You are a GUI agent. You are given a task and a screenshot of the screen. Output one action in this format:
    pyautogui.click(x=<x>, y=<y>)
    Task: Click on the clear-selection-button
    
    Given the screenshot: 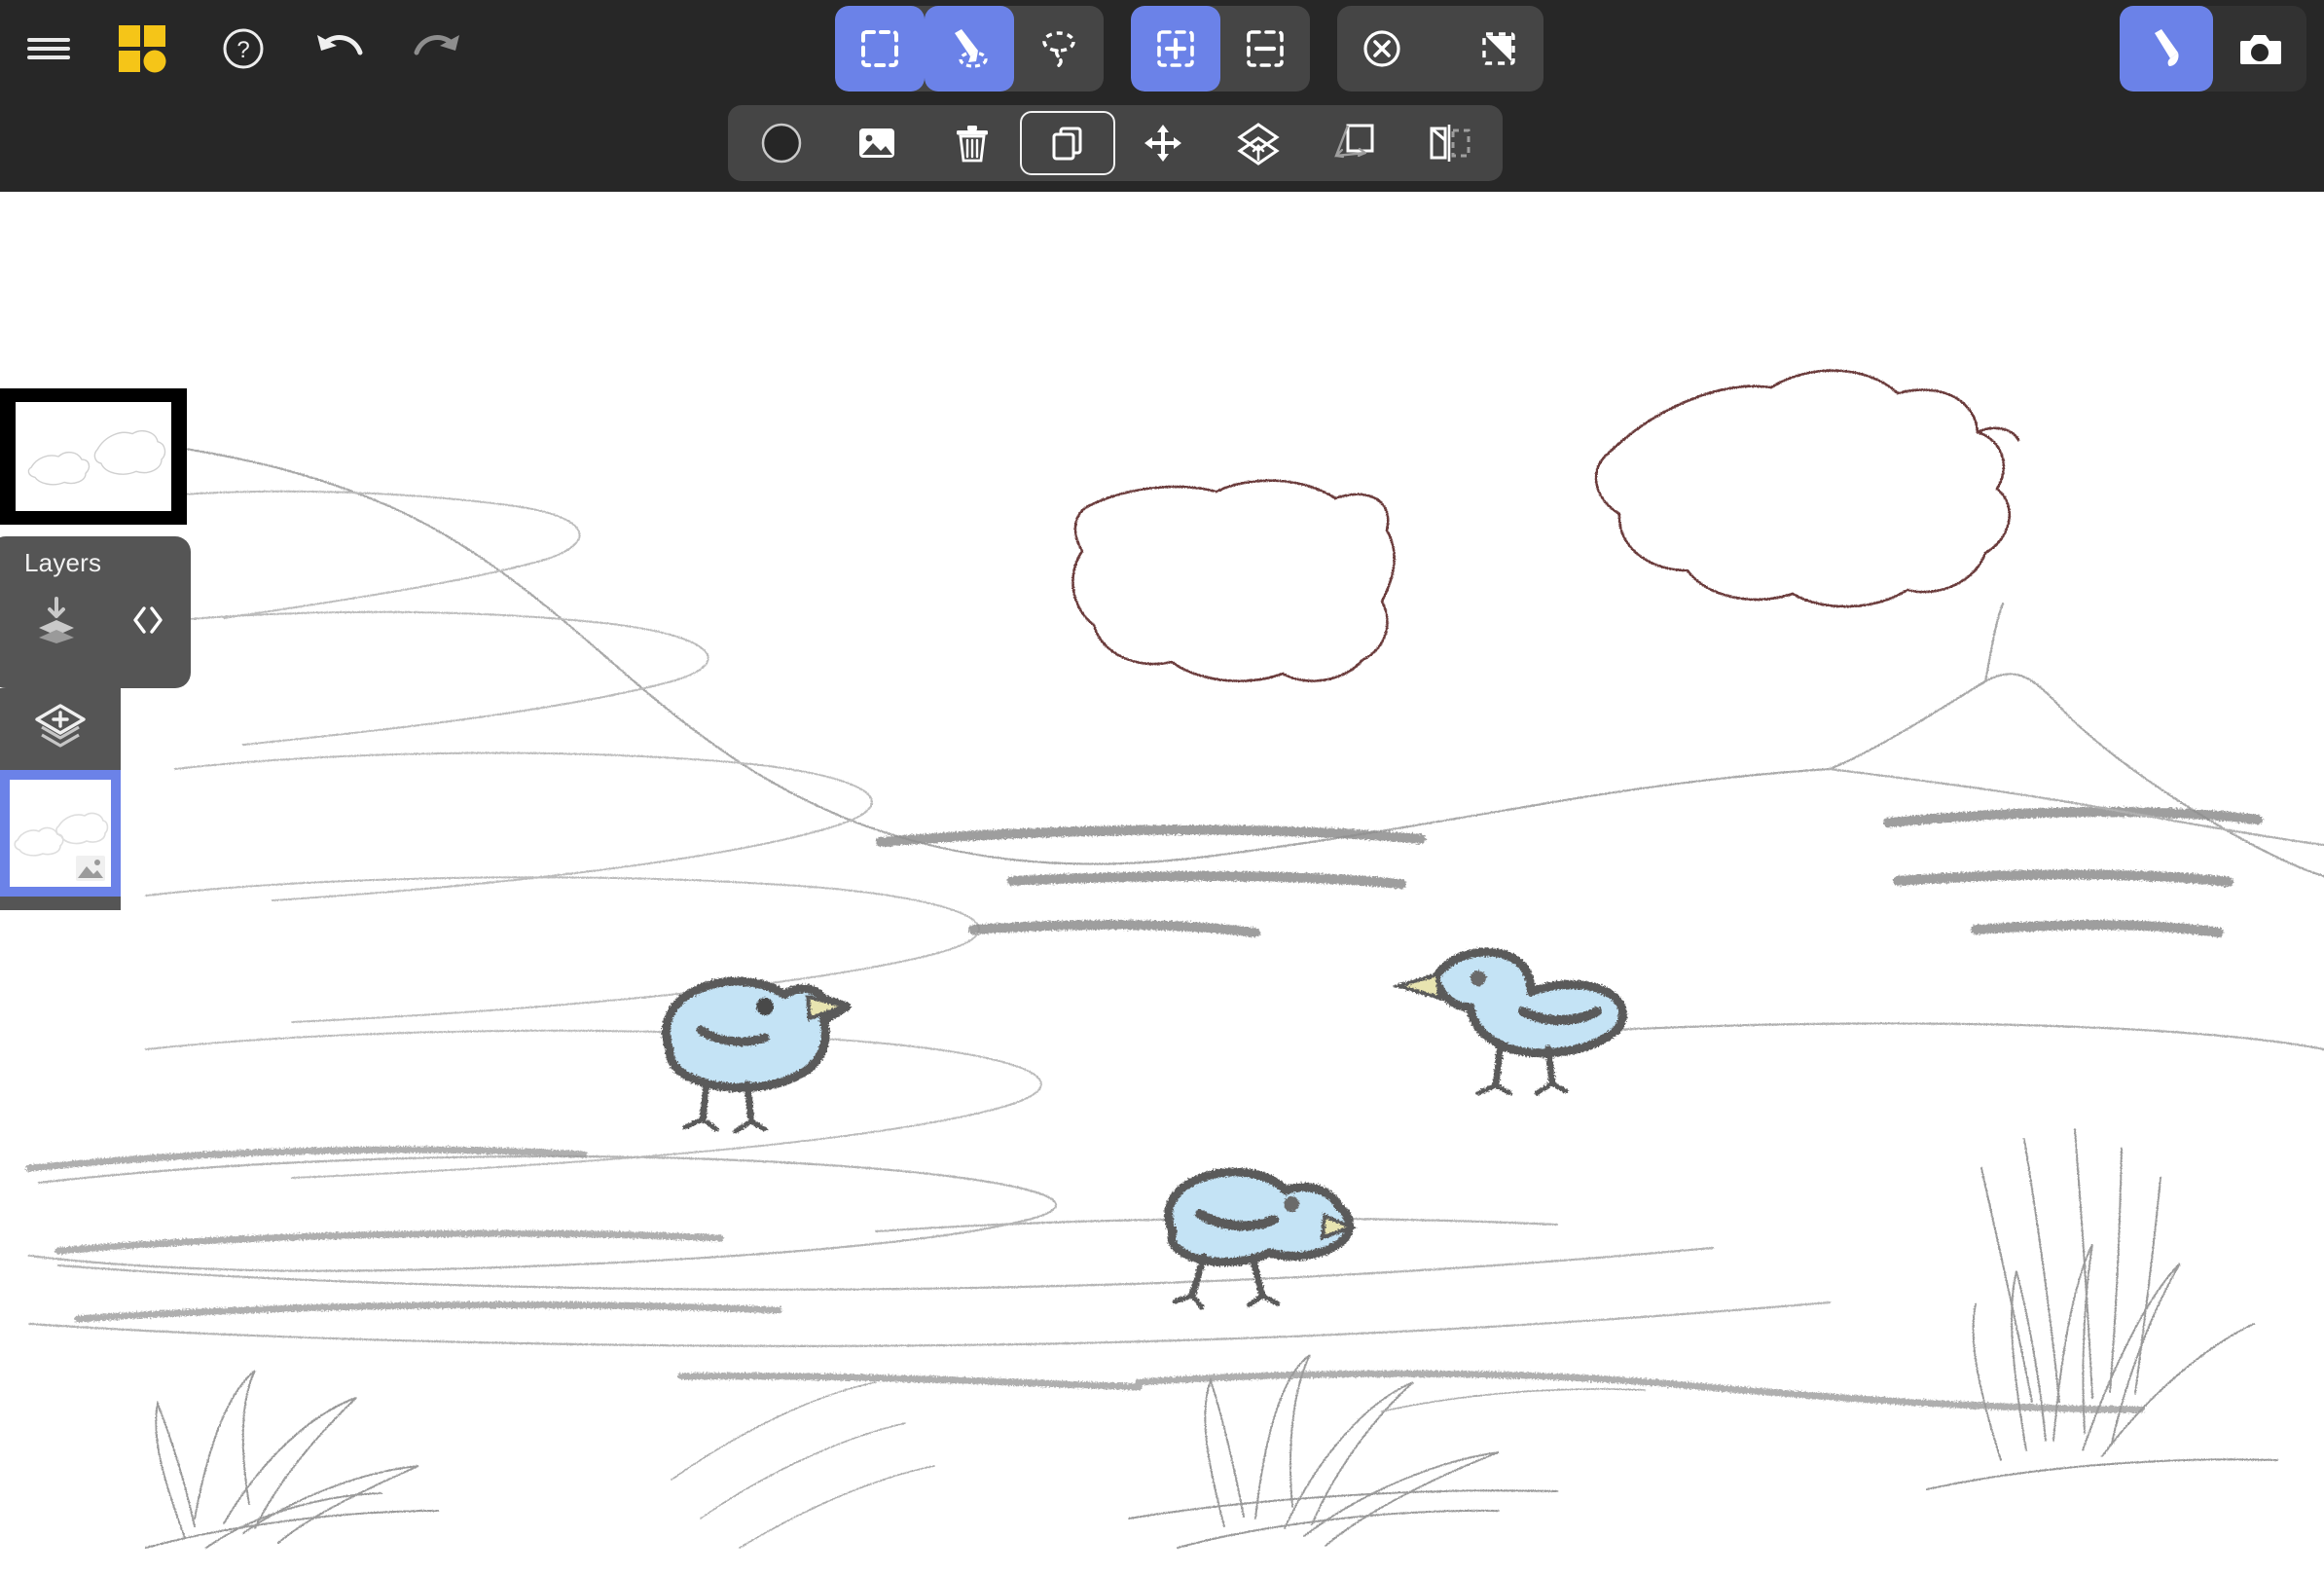 What is the action you would take?
    pyautogui.click(x=1382, y=49)
    